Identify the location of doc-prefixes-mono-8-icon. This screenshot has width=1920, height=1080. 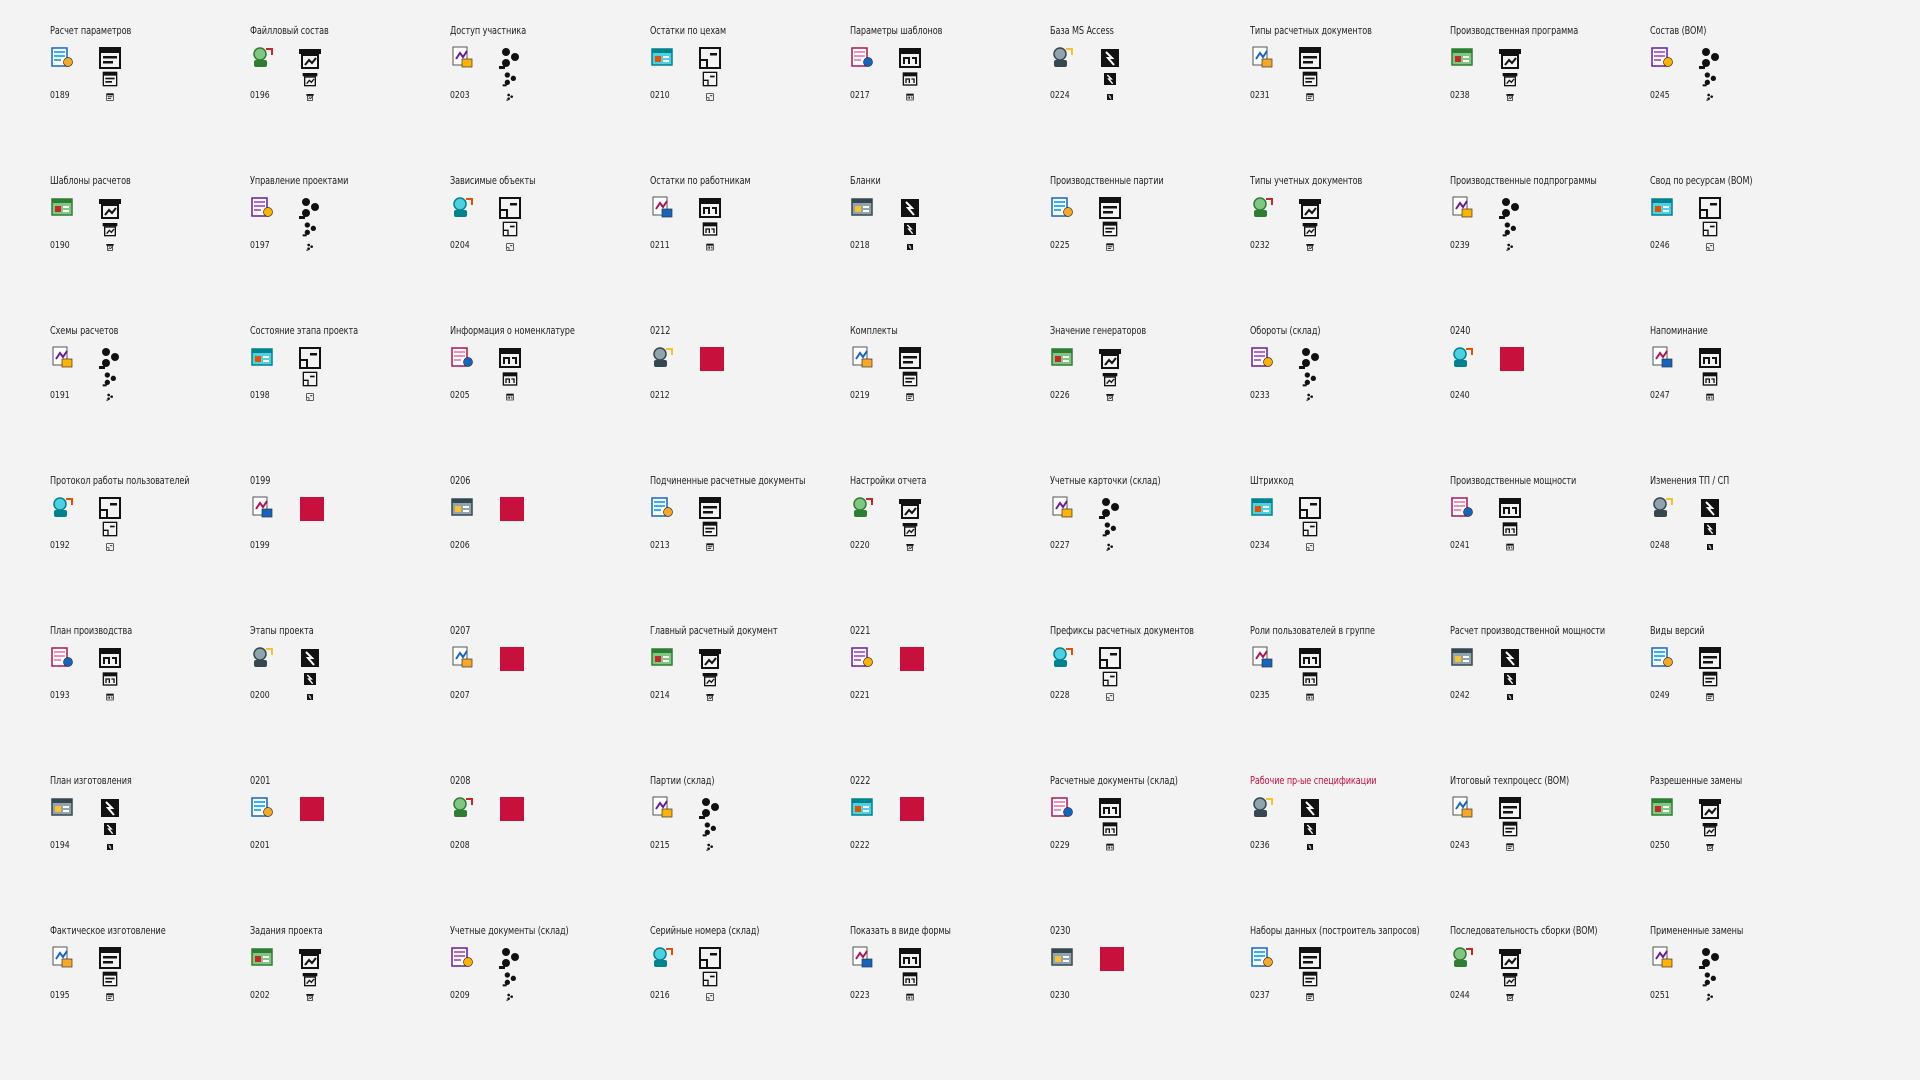
(1110, 697).